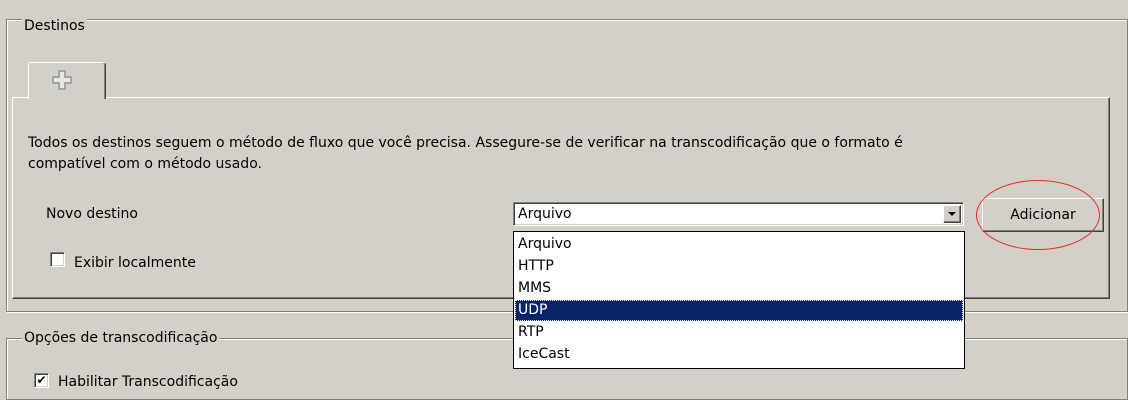 This screenshot has width=1128, height=400. I want to click on dropdown-option-mms: MMS, so click(739, 288).